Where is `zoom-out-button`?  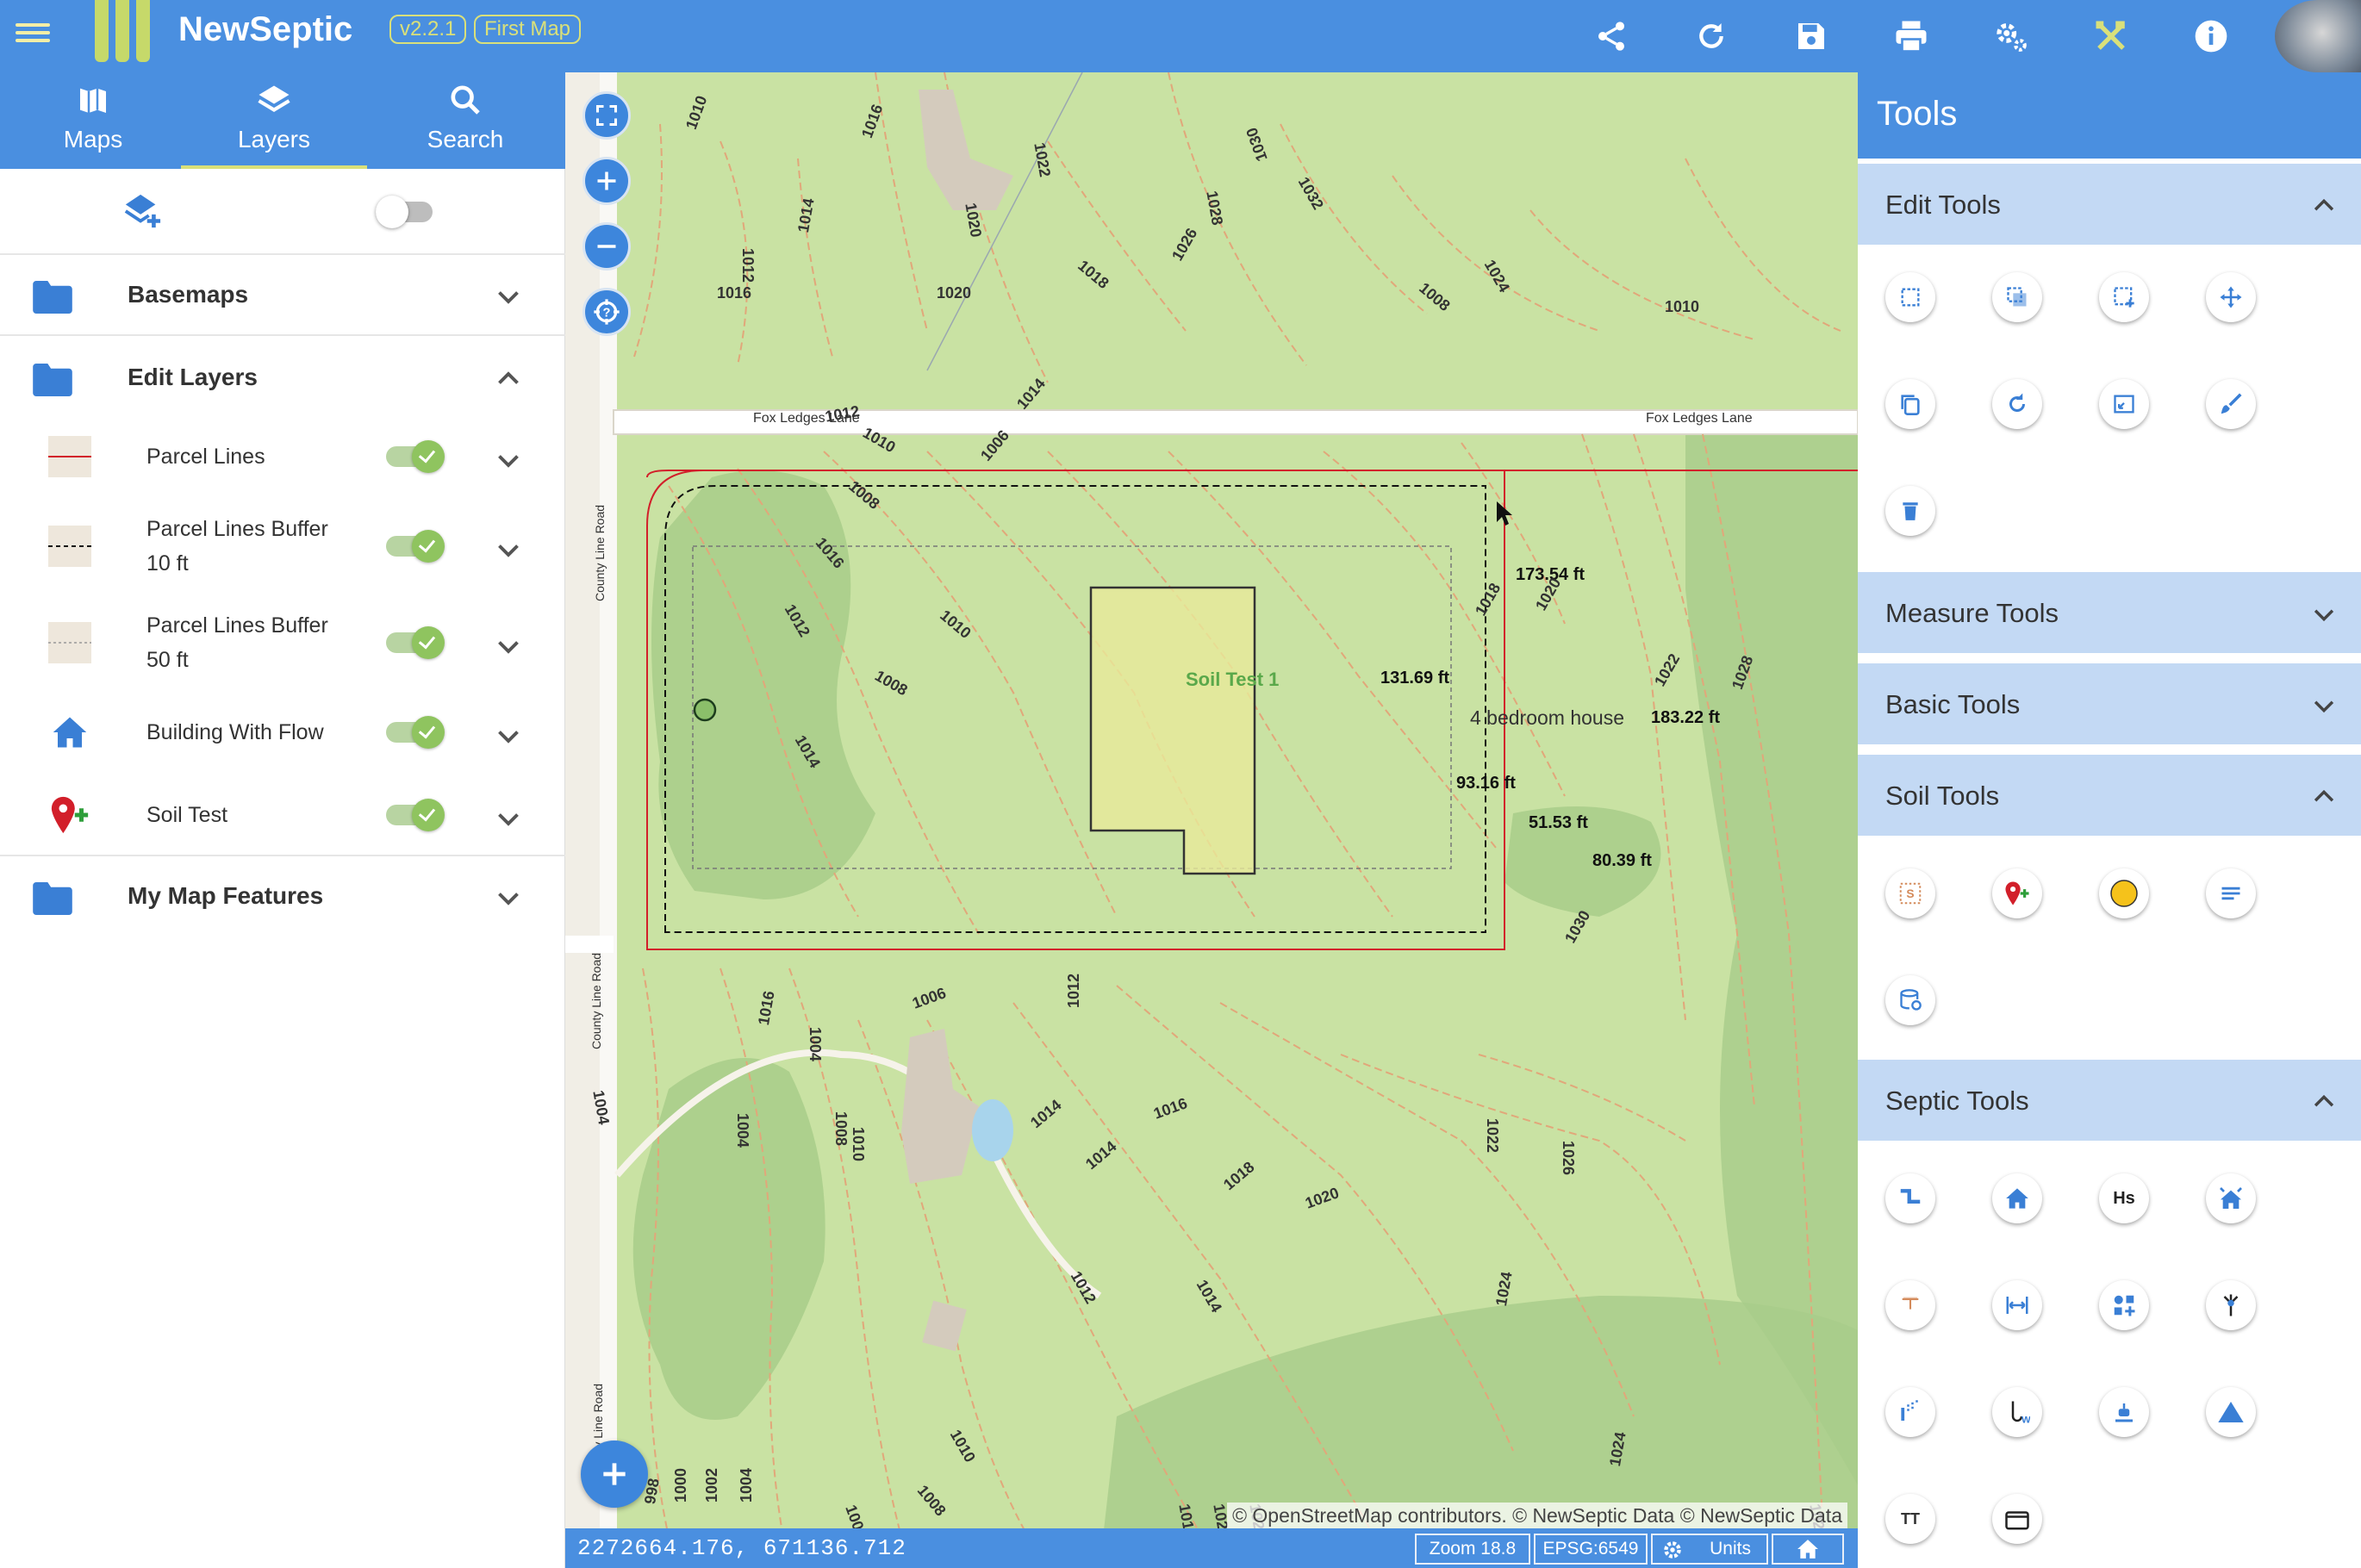
zoom-out-button is located at coordinates (606, 247).